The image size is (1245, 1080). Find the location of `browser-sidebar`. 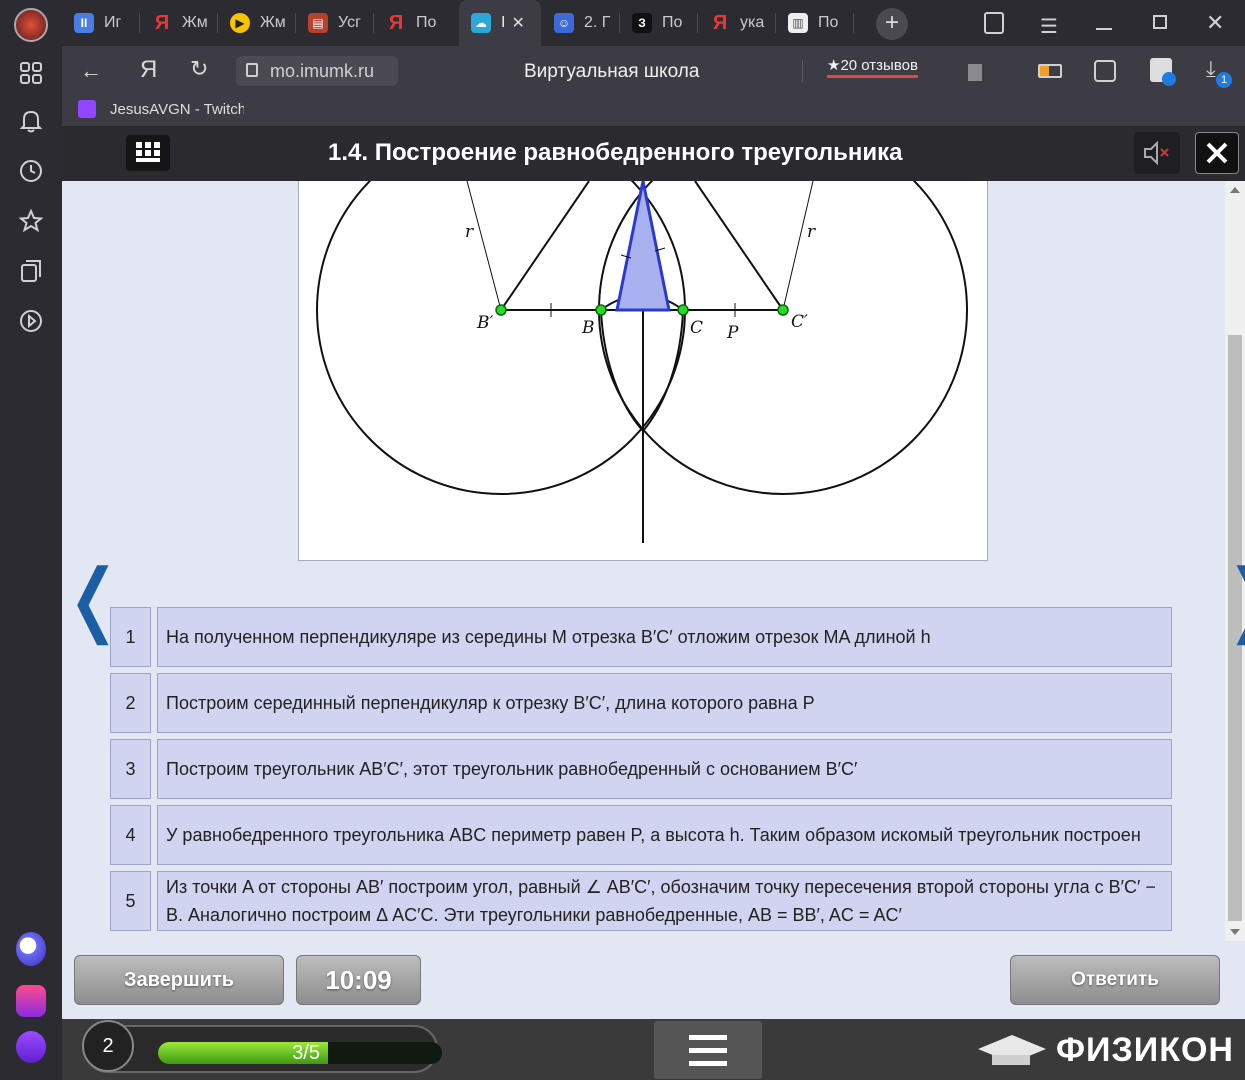

browser-sidebar is located at coordinates (31, 540).